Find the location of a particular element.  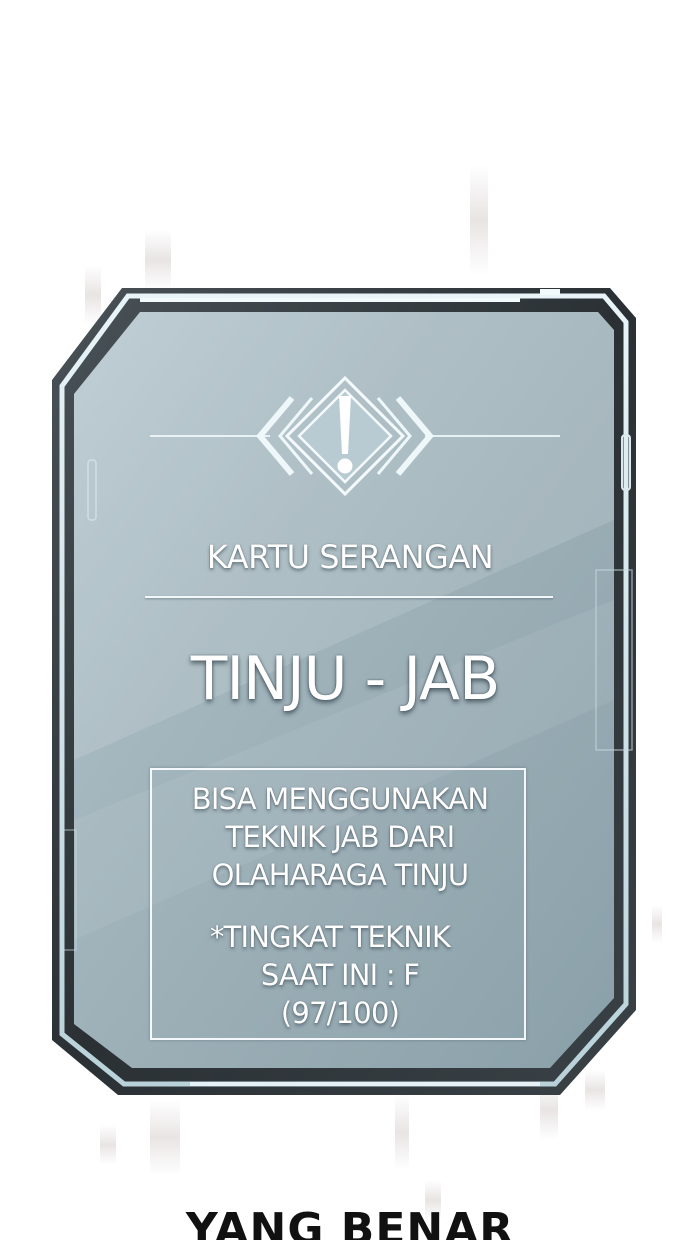

technique-level-line: SAAT INI : F is located at coordinates (340, 975).